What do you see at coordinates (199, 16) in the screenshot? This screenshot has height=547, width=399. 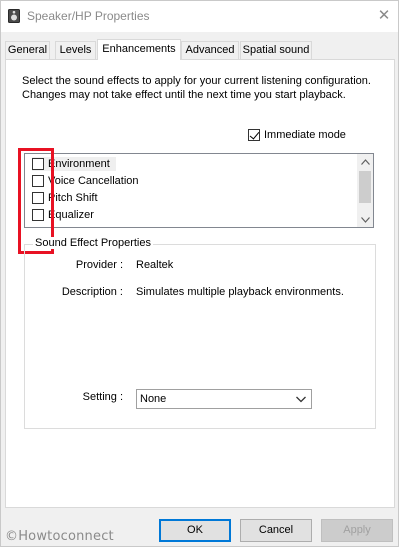 I see `title-bar: Speaker/HP Properties ✕` at bounding box center [199, 16].